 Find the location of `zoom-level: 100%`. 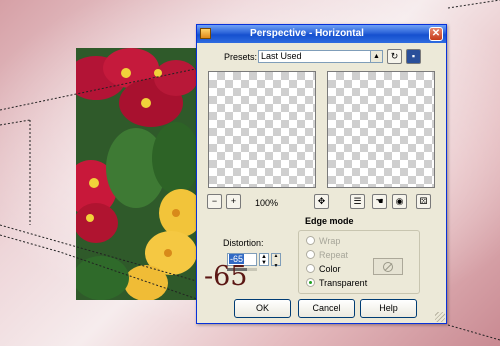

zoom-level: 100% is located at coordinates (267, 203).